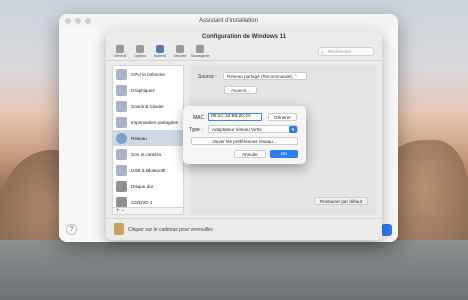  I want to click on generate-button: Générer, so click(282, 117).